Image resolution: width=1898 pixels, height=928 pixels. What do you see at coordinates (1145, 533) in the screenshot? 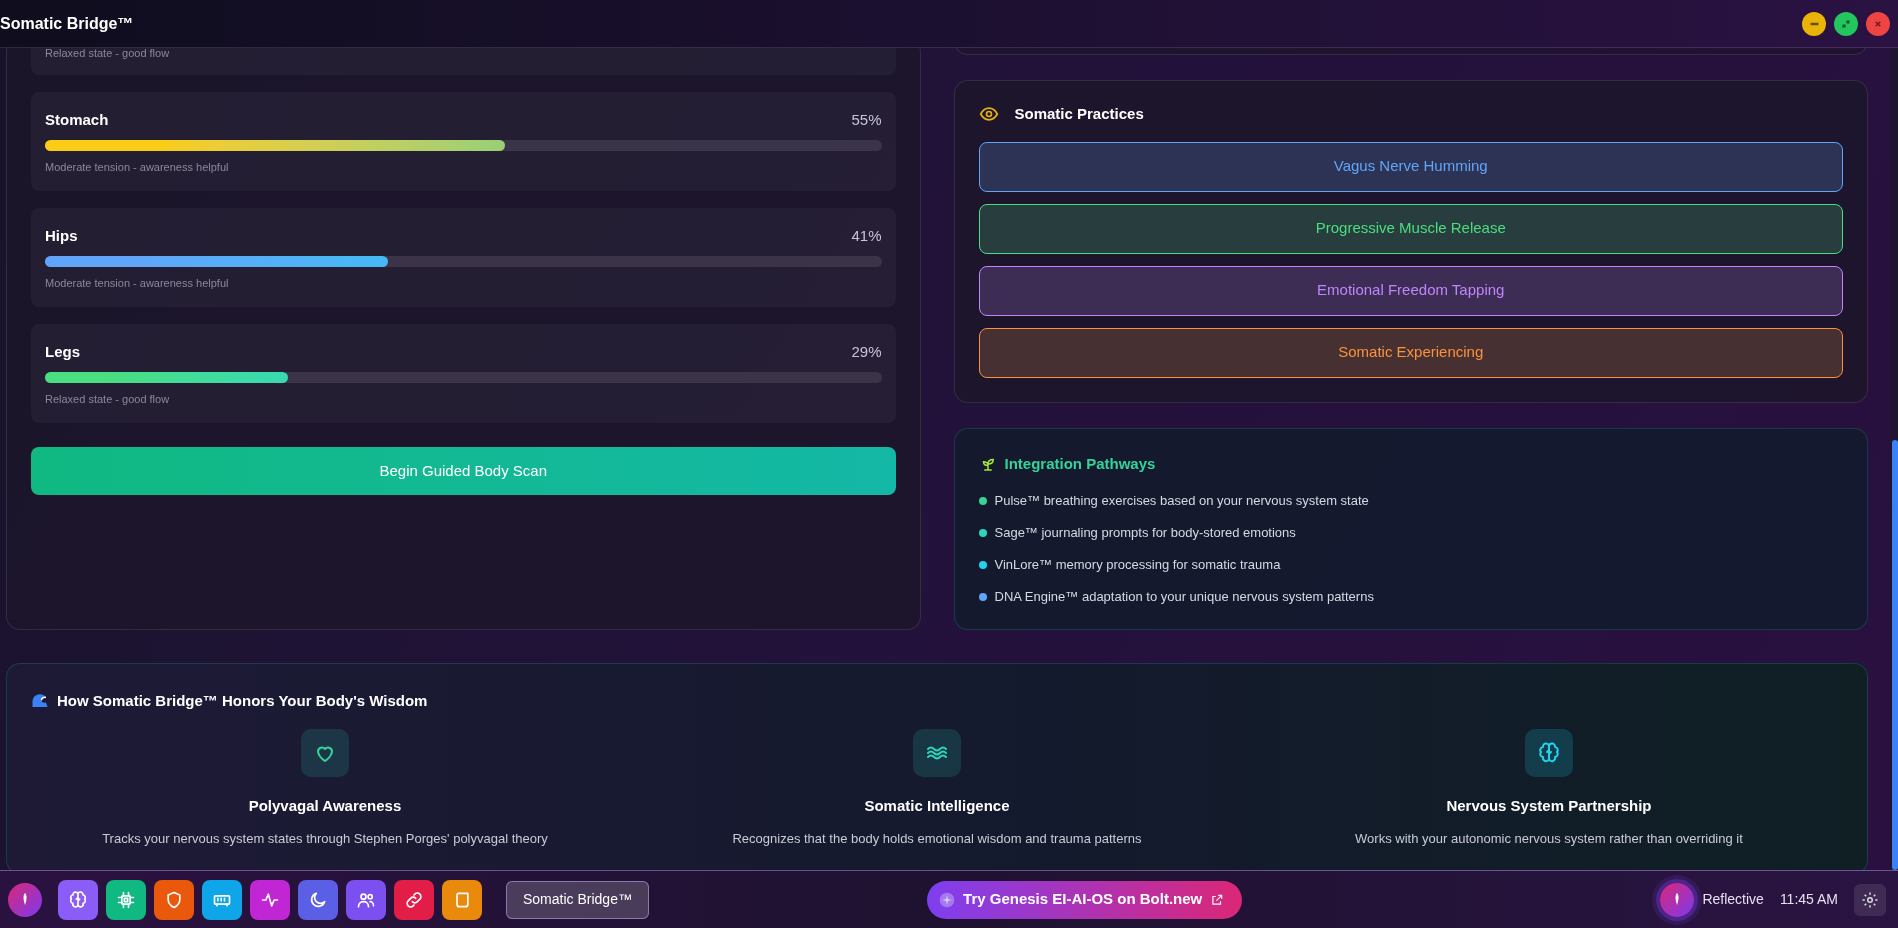
I see `pathway-text: Sage™ journaling prompts for body-stored emotions` at bounding box center [1145, 533].